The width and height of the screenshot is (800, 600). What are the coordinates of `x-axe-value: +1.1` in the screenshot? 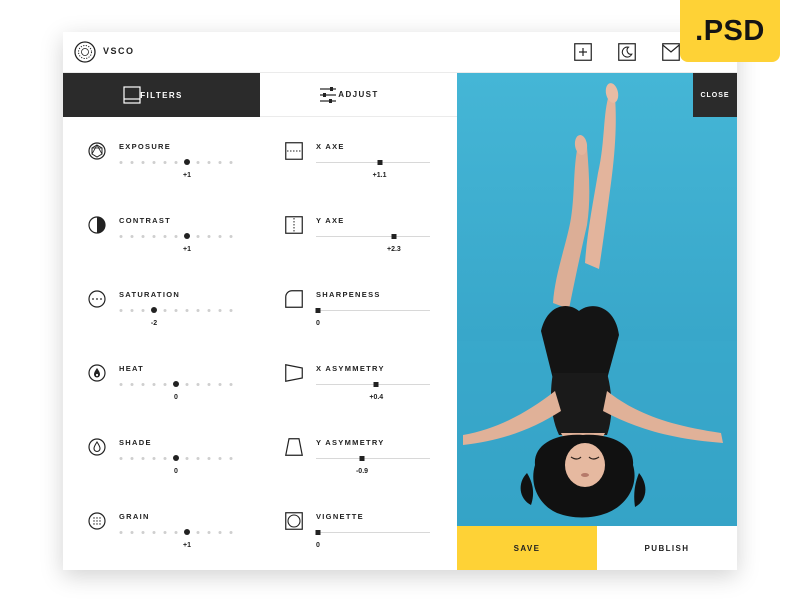 It's located at (379, 175).